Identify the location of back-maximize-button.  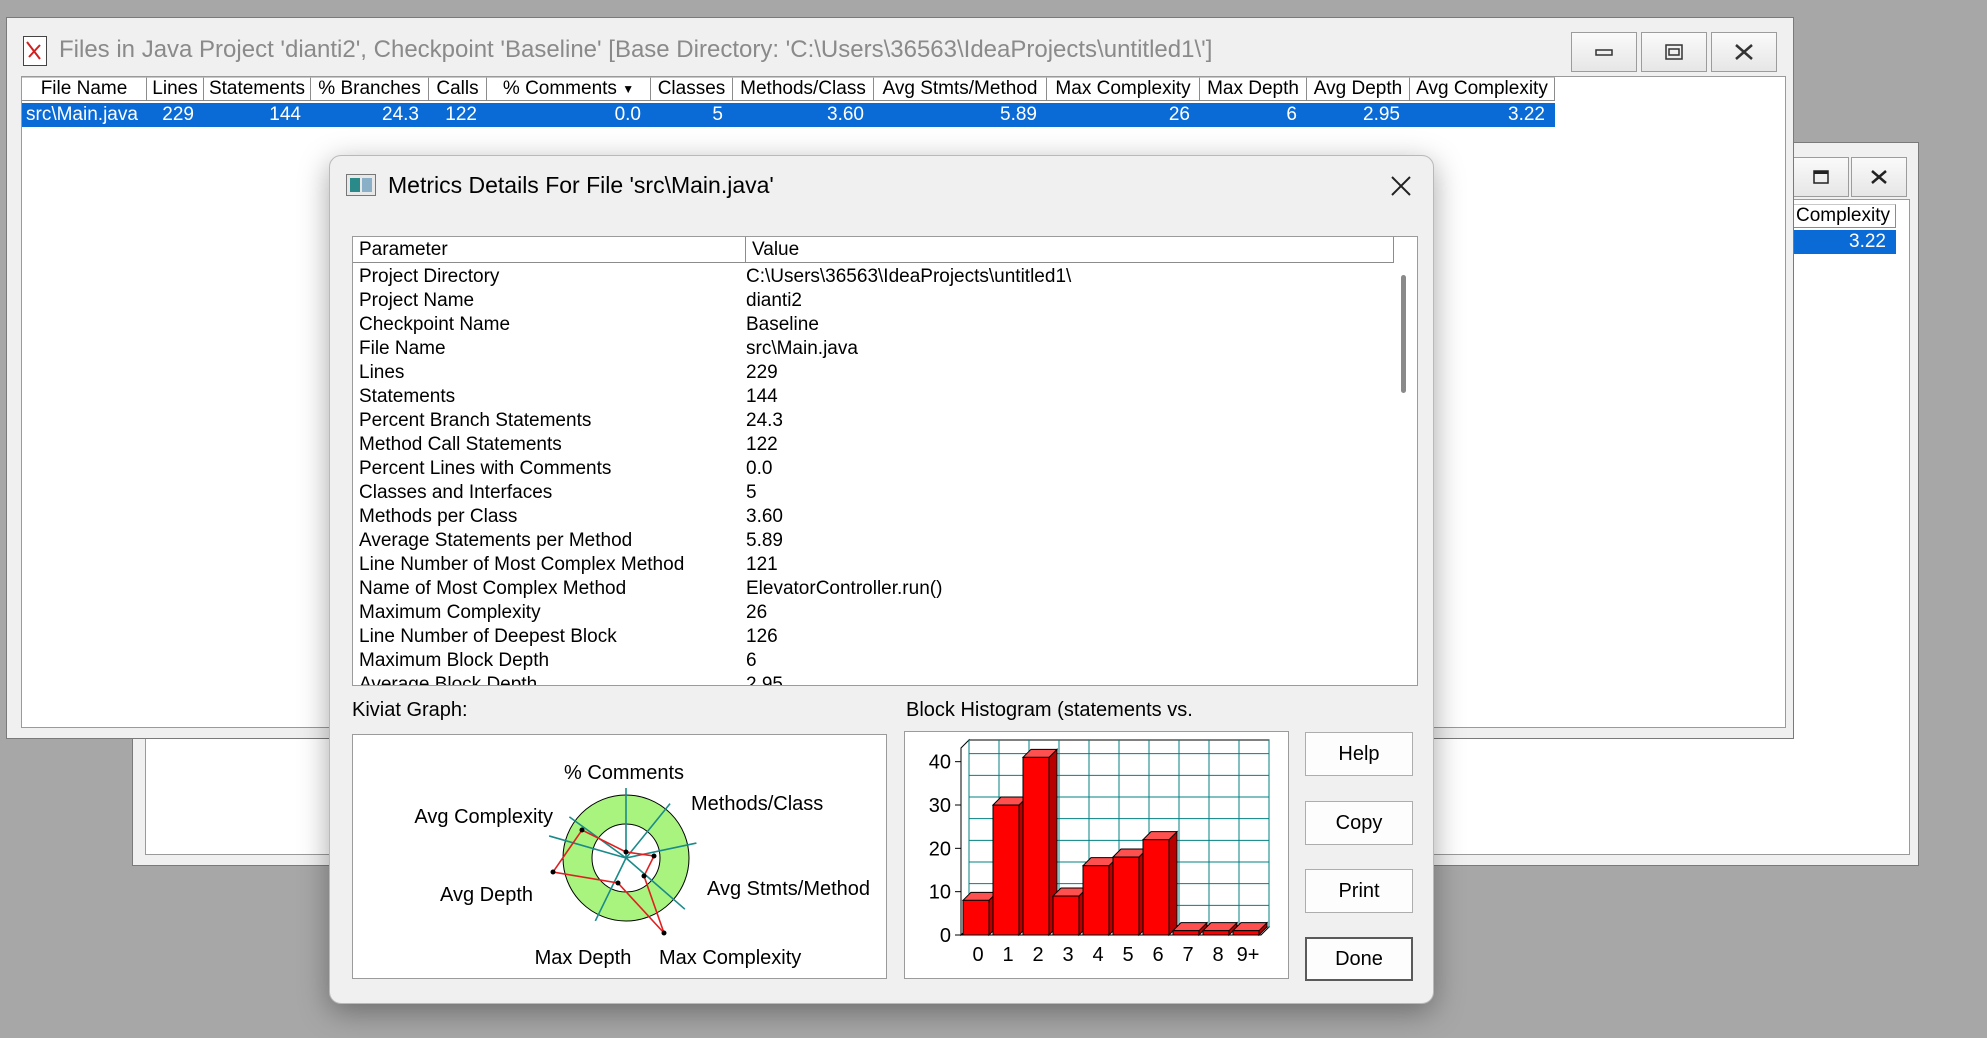
(1821, 177).